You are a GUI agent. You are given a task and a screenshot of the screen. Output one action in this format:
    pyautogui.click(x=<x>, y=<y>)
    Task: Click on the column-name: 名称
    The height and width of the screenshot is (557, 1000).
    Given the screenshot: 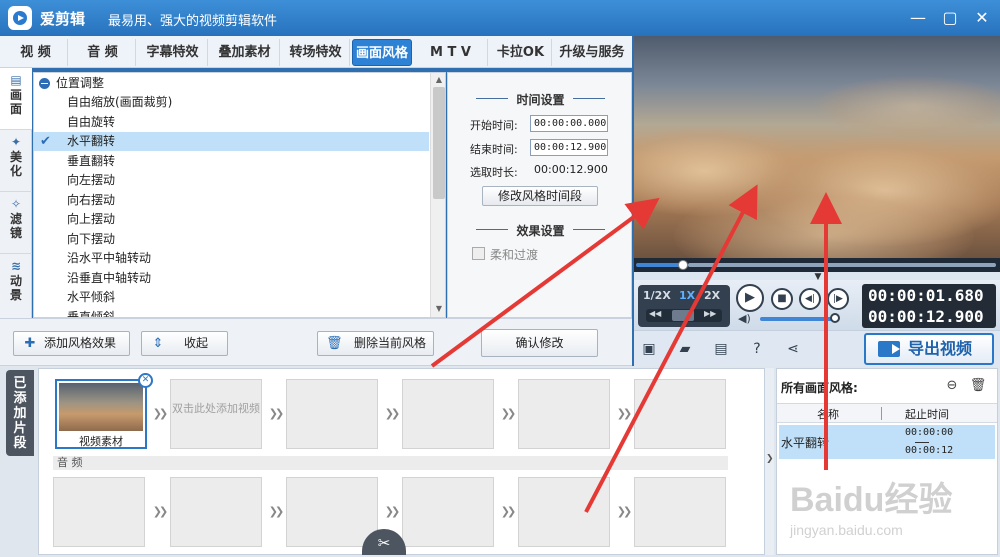 What is the action you would take?
    pyautogui.click(x=828, y=414)
    